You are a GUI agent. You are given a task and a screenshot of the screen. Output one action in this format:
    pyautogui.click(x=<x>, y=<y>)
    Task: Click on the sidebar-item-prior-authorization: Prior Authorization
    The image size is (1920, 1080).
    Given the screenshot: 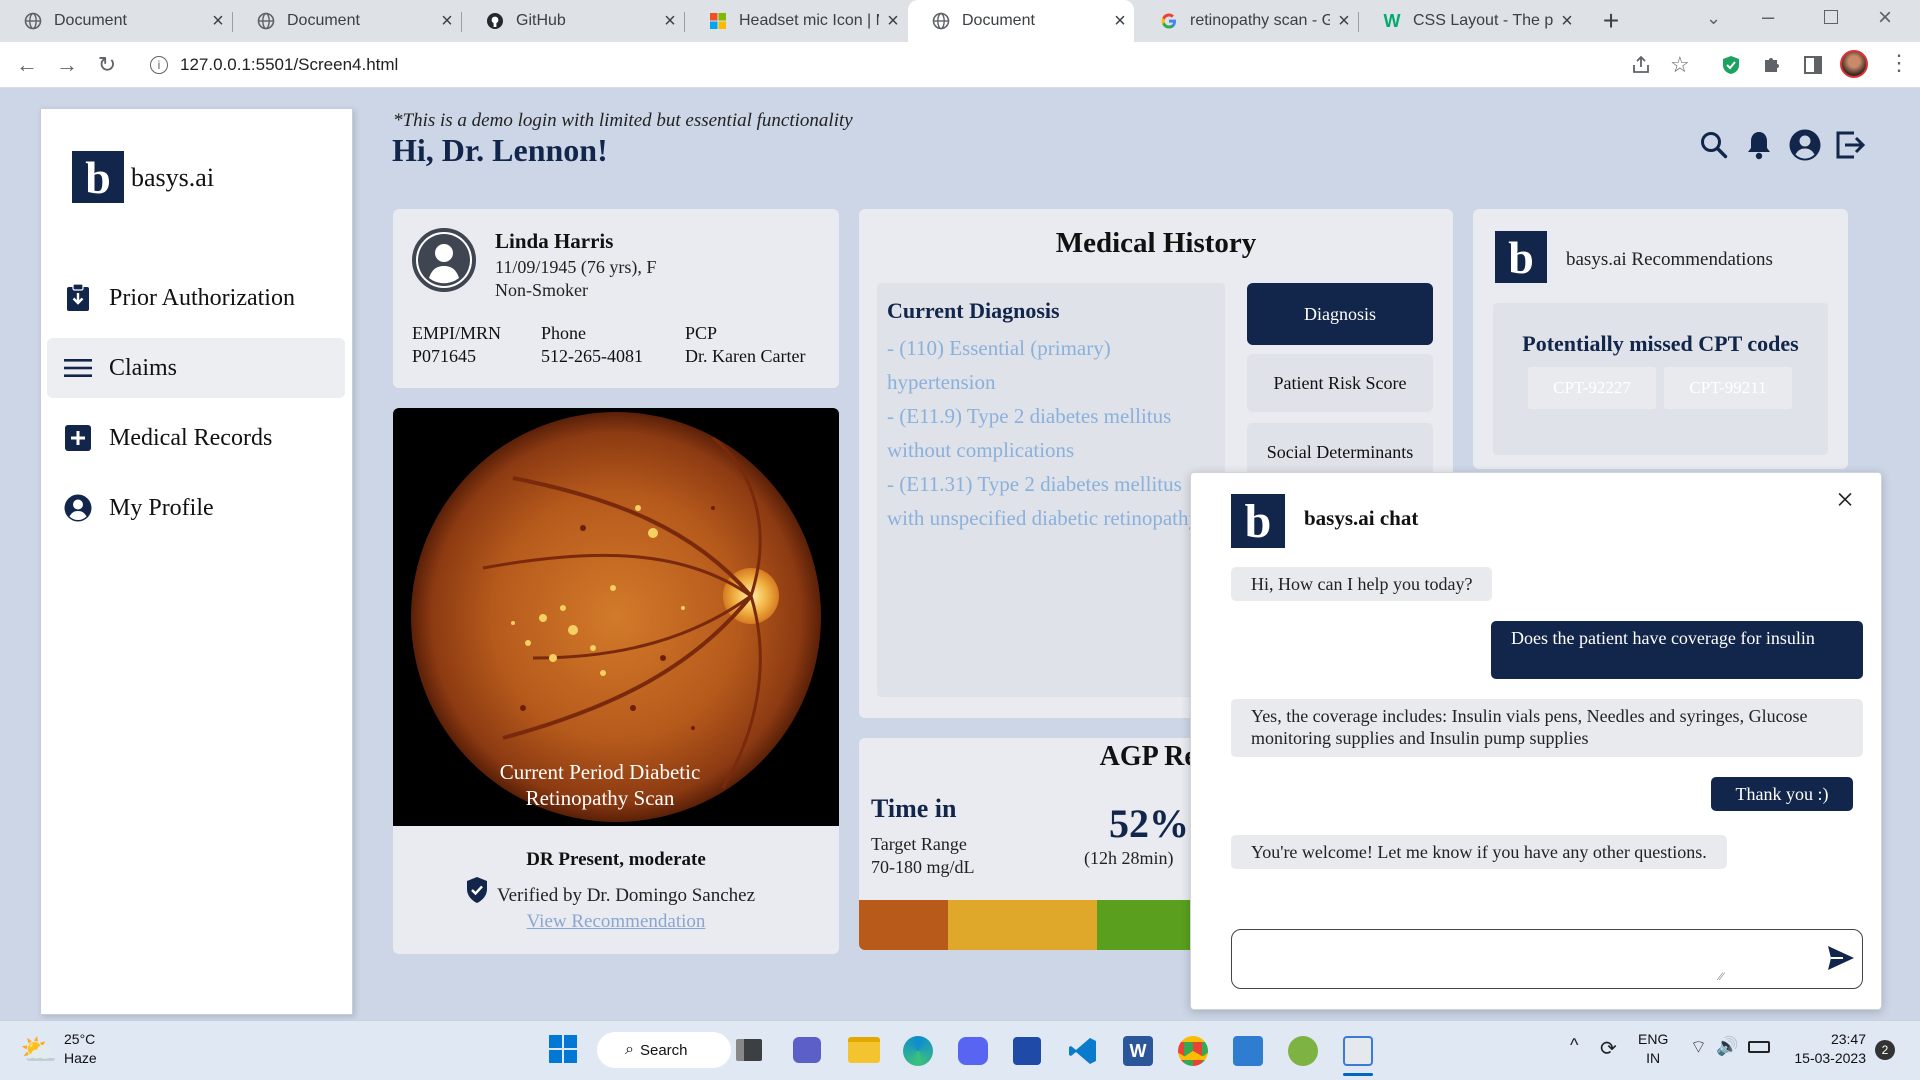 What is the action you would take?
    pyautogui.click(x=196, y=298)
    